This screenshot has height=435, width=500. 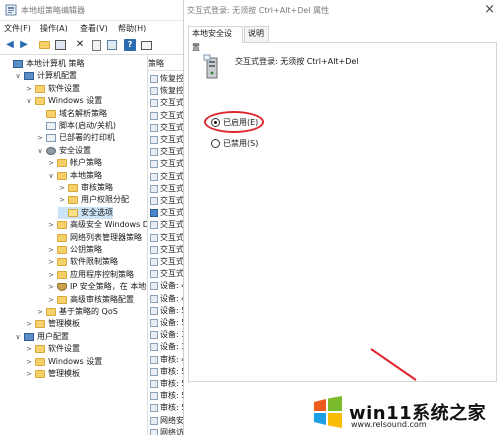 I want to click on tree-item: 脚本(启动/关机), so click(x=76, y=126).